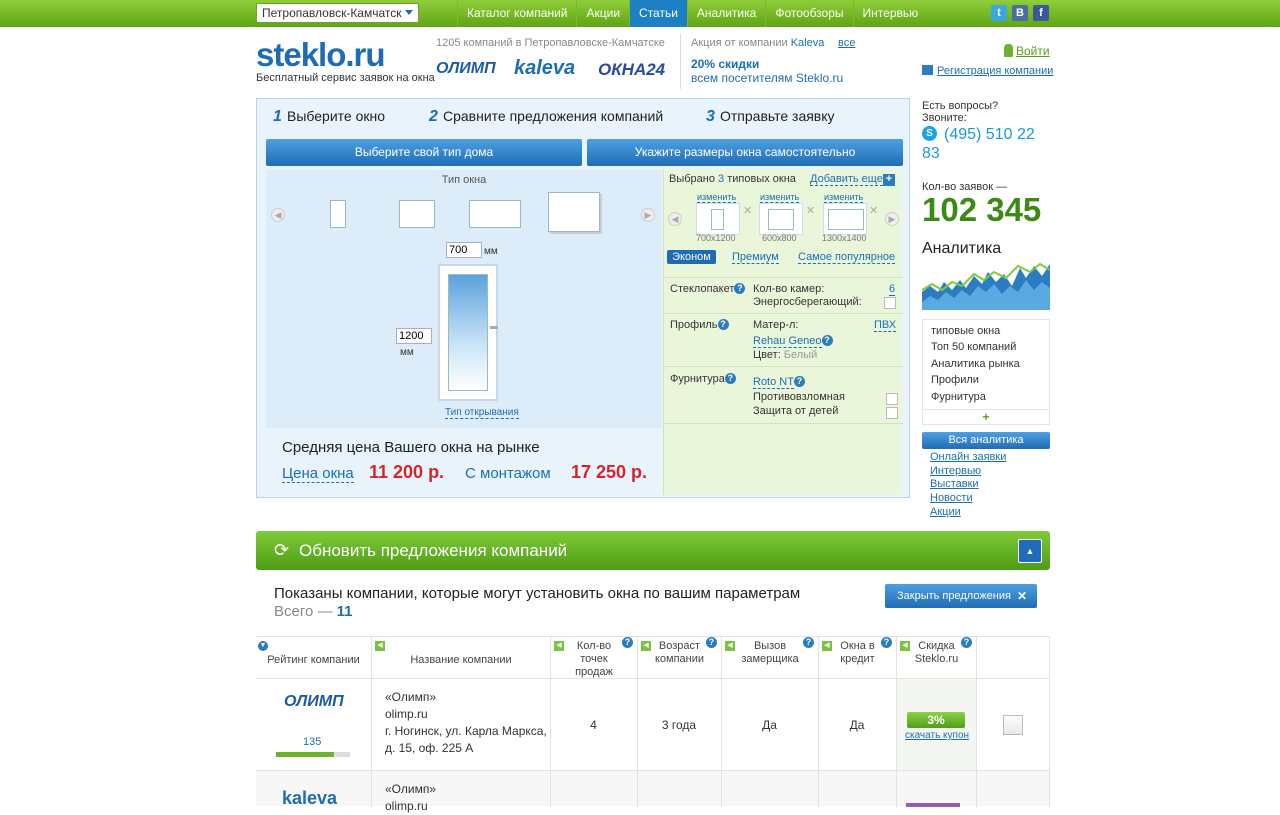  Describe the element at coordinates (593, 657) in the screenshot. I see `th-points: ◀? Кол-во точек продаж` at that location.